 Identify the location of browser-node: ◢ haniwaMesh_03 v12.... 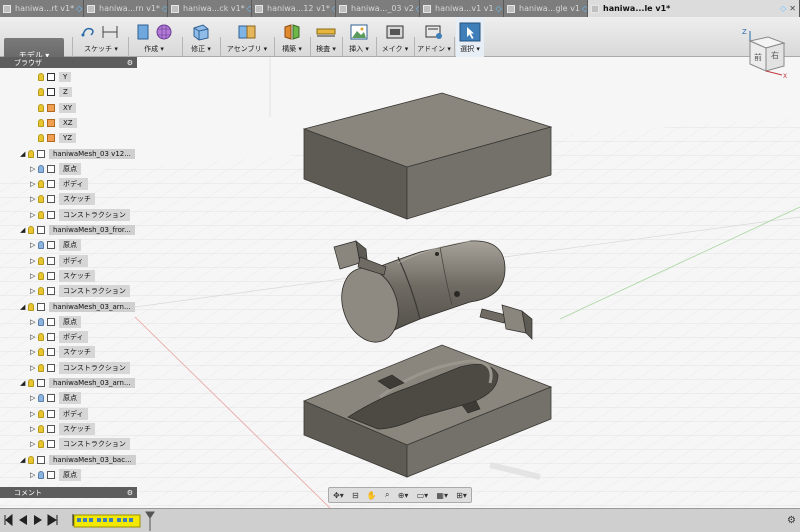
(77, 154).